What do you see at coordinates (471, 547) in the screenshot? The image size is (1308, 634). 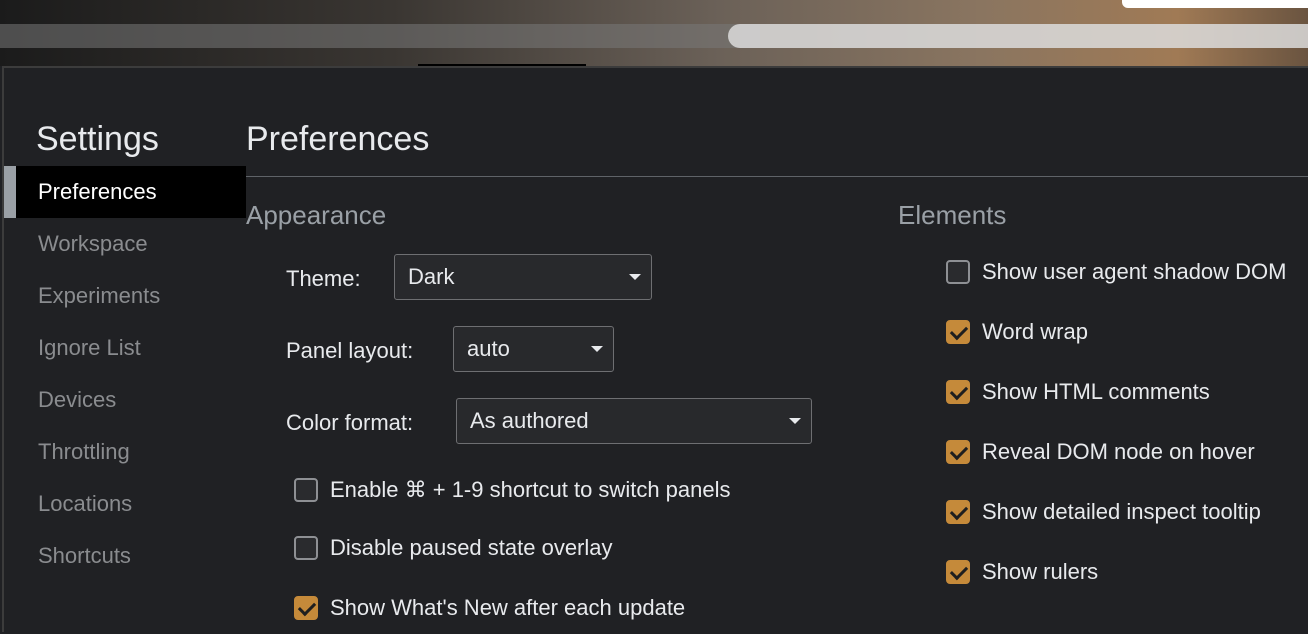 I see `disable-paused-overlay-label: Disable paused state overlay` at bounding box center [471, 547].